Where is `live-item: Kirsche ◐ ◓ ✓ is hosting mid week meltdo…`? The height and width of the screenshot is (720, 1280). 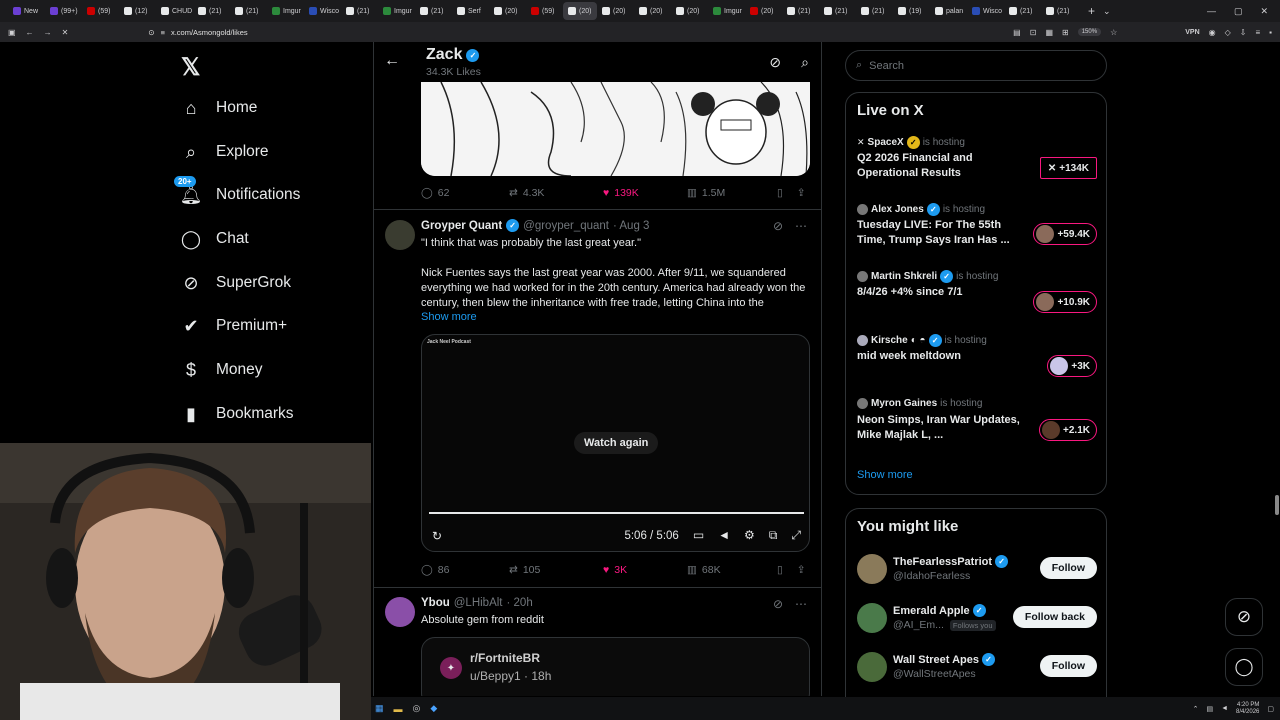 live-item: Kirsche ◐ ◓ ✓ is hosting mid week meltdo… is located at coordinates (977, 359).